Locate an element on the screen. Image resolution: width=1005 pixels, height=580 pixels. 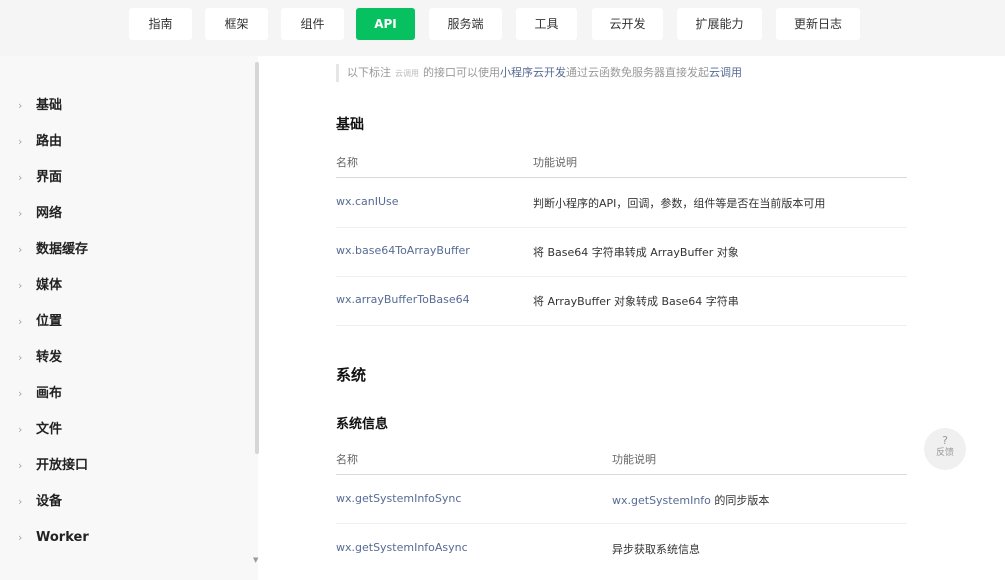
sidebar-item-canvas: › 画布 is located at coordinates (40, 394).